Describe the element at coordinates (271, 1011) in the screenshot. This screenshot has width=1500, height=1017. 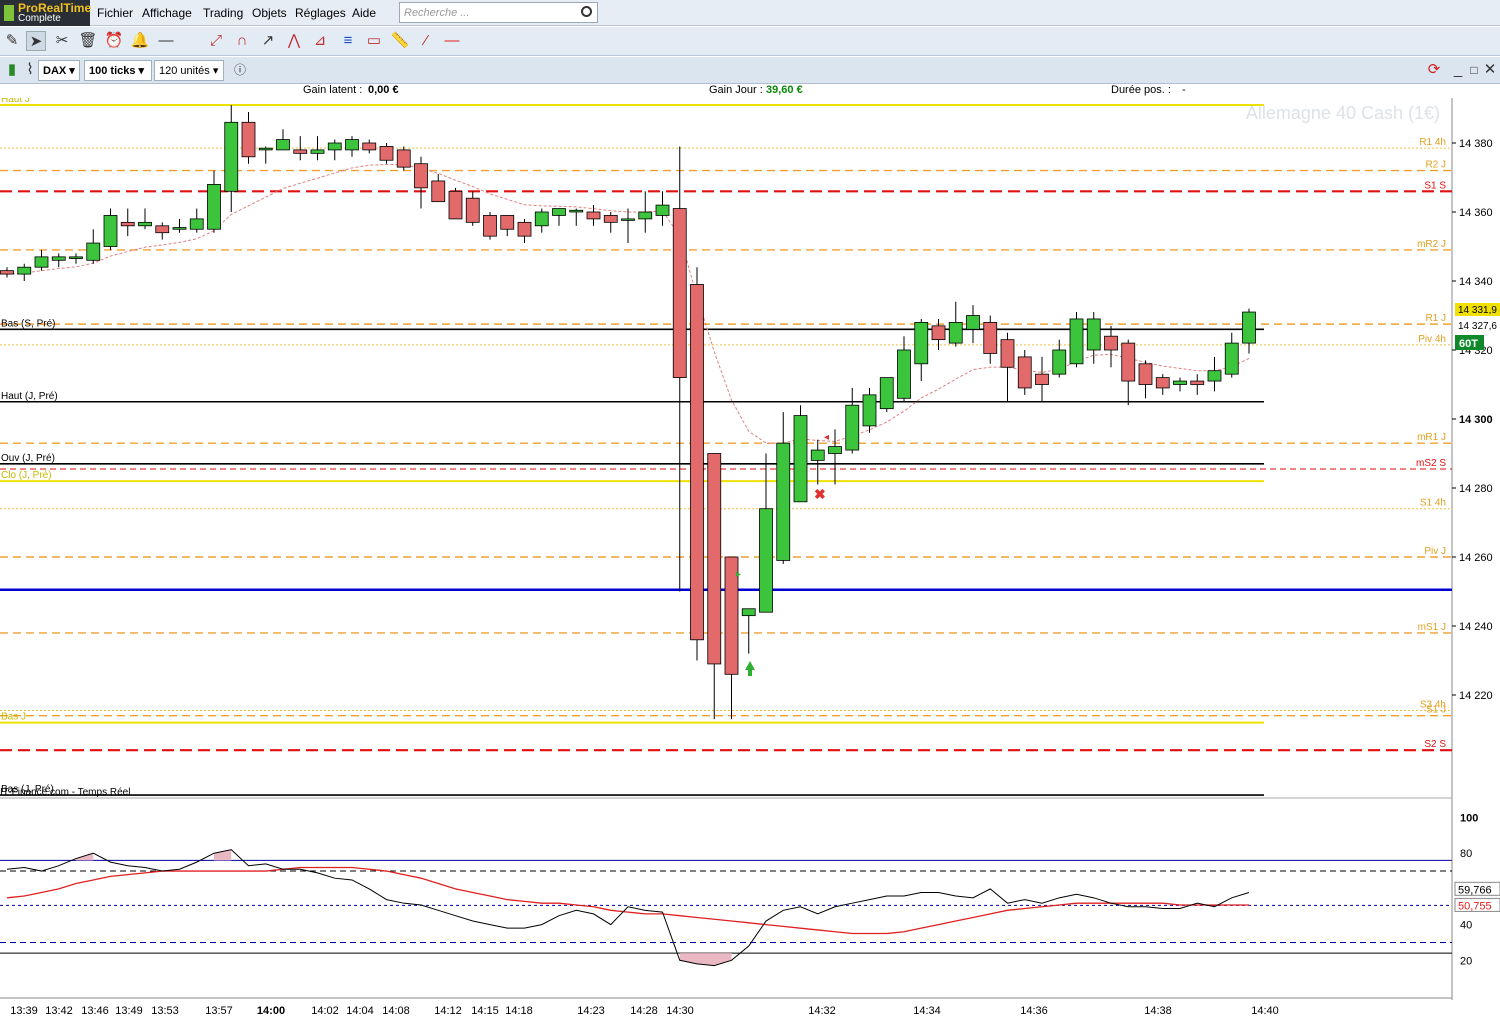
I see `time-tick-label: 14:00` at that location.